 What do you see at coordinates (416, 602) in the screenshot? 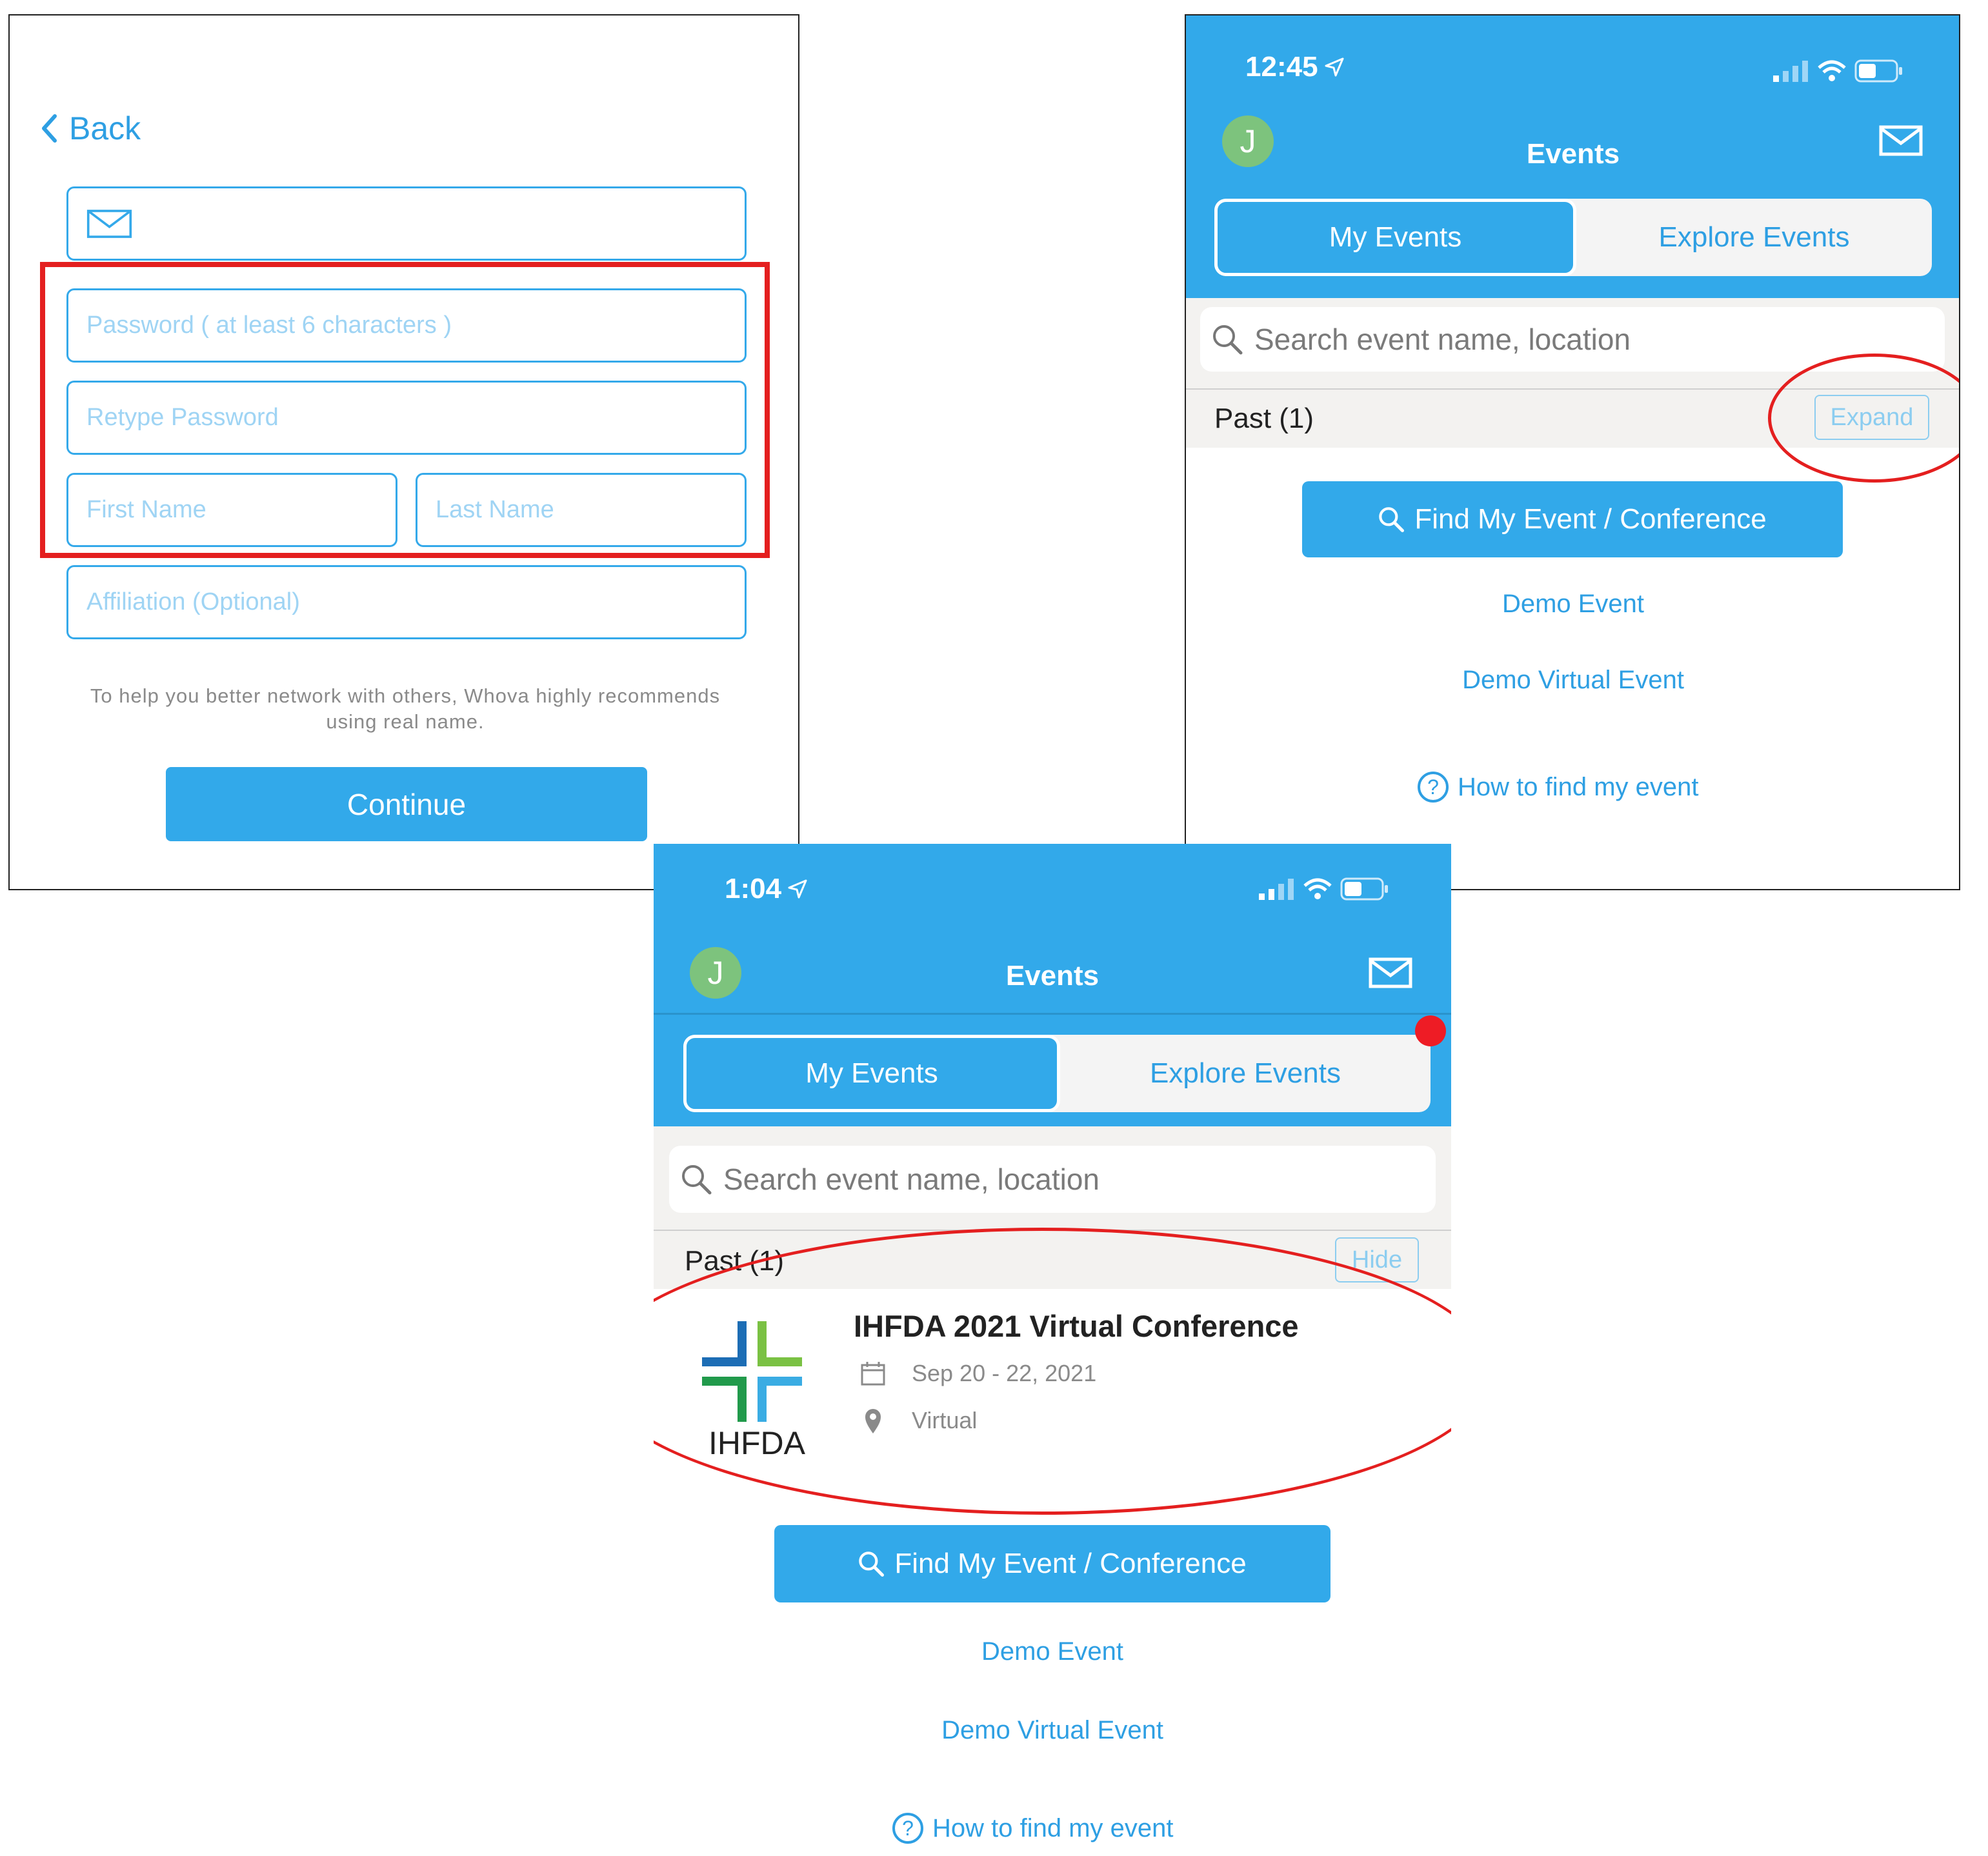
I see `affiliation-input` at bounding box center [416, 602].